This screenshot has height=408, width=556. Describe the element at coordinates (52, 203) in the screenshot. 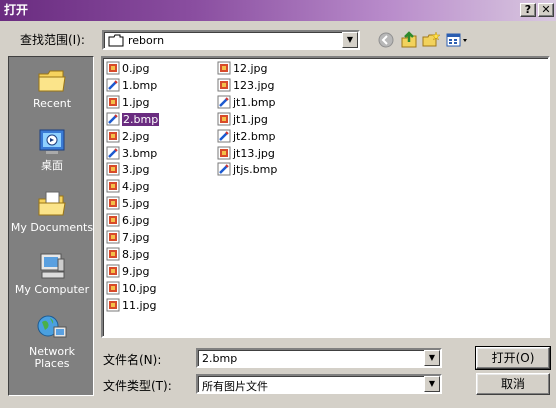

I see `my-documents-icon` at that location.